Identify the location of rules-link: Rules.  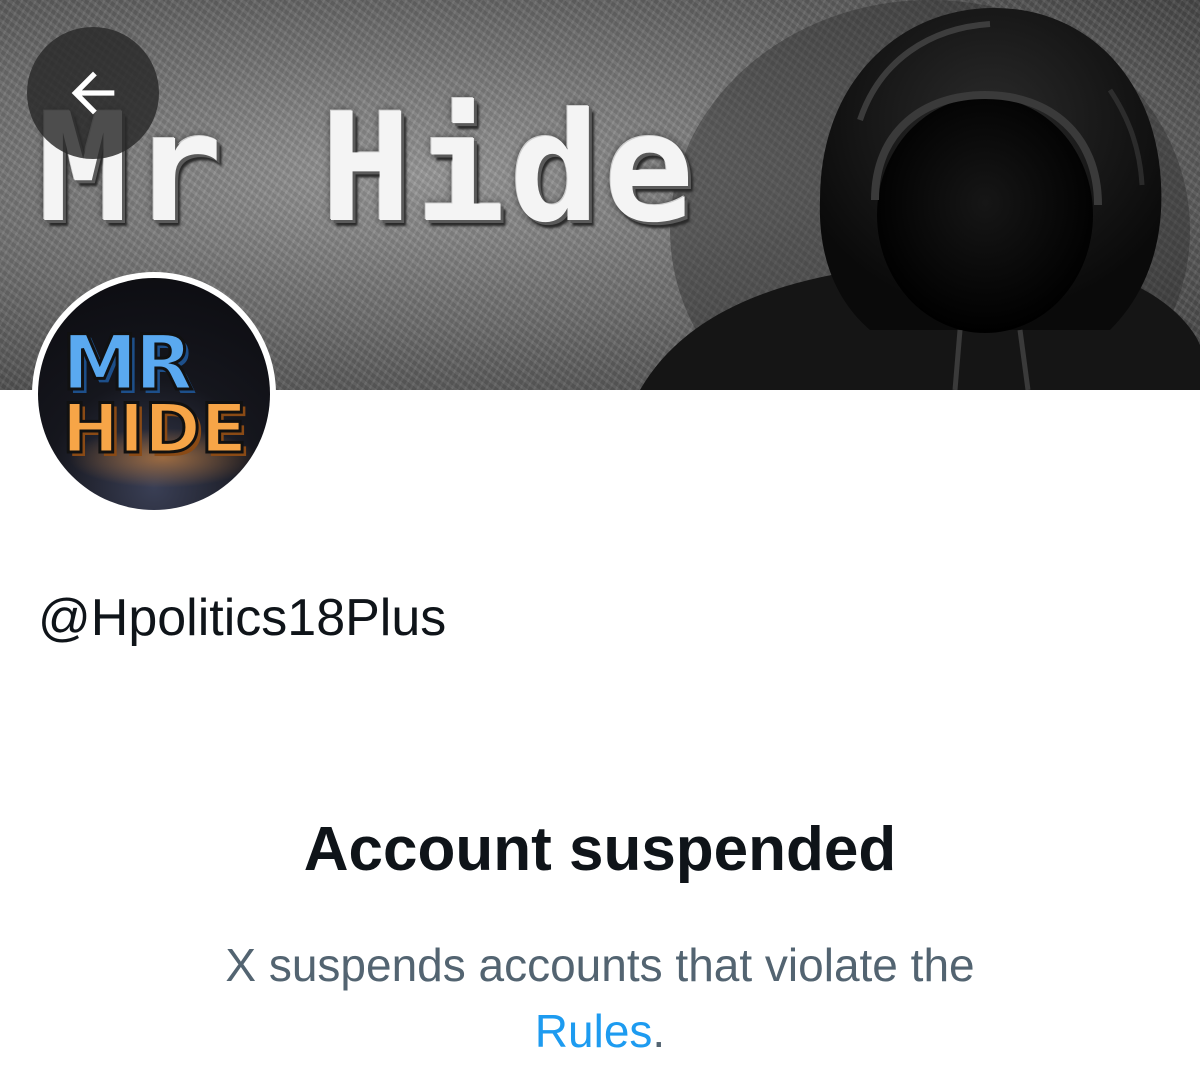
(594, 1031).